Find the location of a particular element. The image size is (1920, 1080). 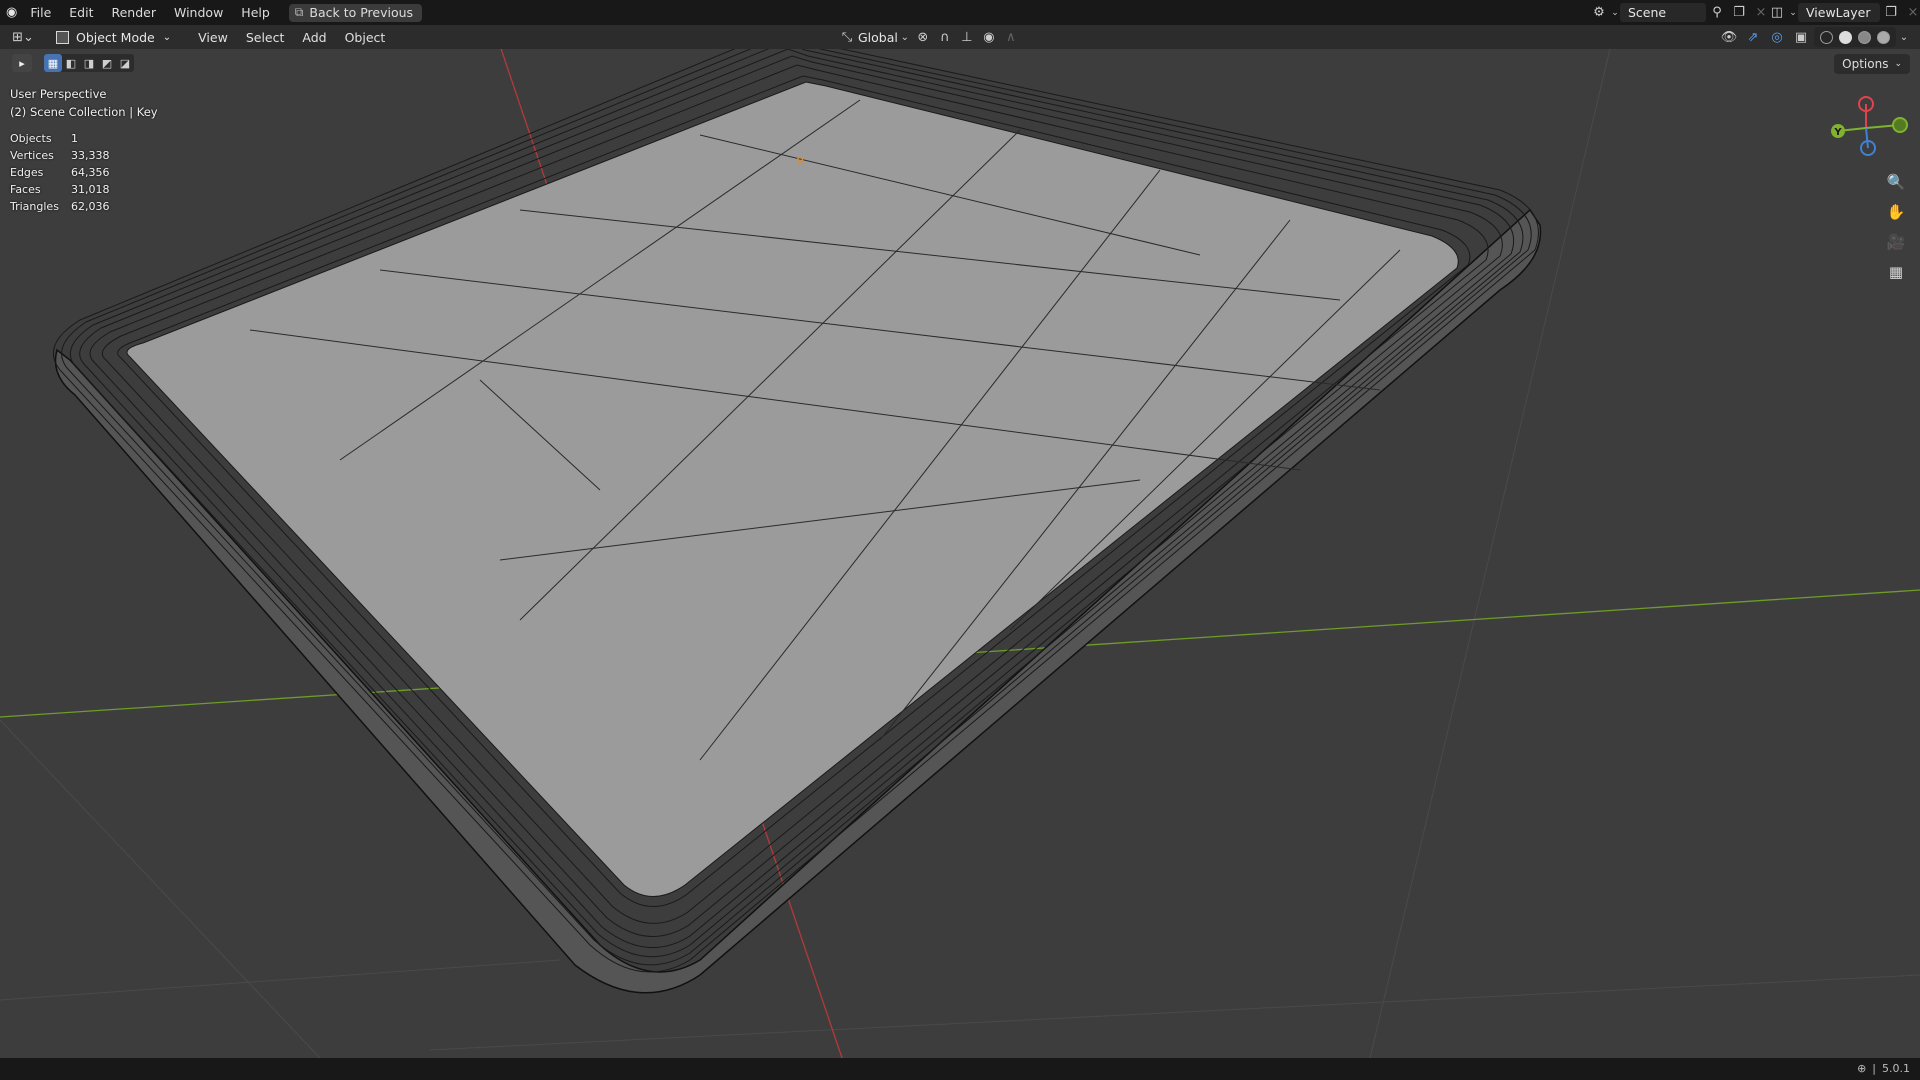

new-scene-icon: ❐ is located at coordinates (1739, 12).